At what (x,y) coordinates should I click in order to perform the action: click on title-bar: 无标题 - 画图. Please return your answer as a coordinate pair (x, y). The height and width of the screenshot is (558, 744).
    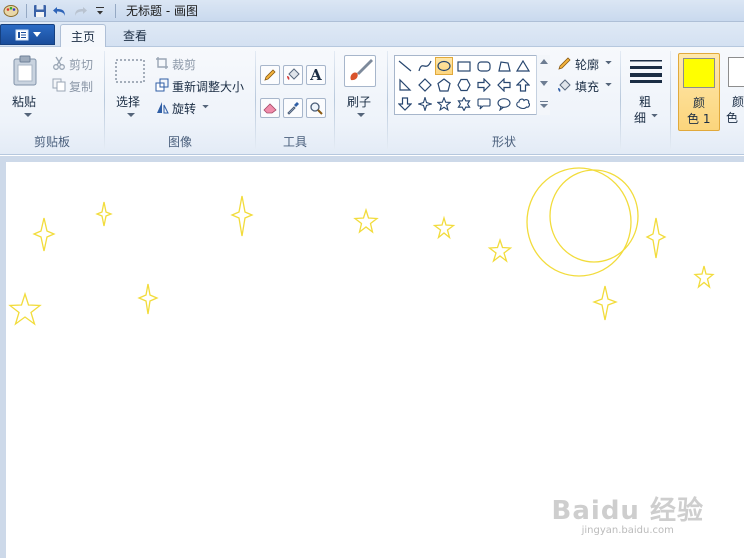
    Looking at the image, I should click on (372, 11).